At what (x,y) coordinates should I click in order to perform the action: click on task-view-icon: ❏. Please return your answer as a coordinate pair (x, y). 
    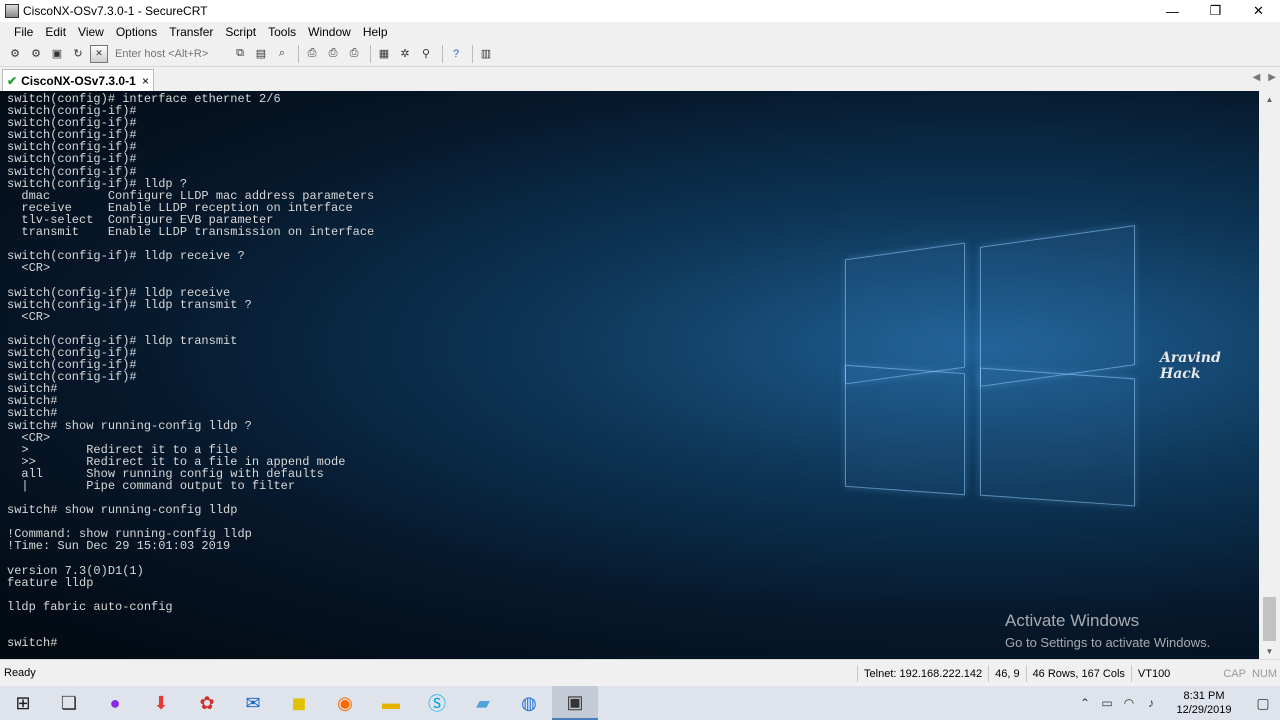
    Looking at the image, I should click on (69, 703).